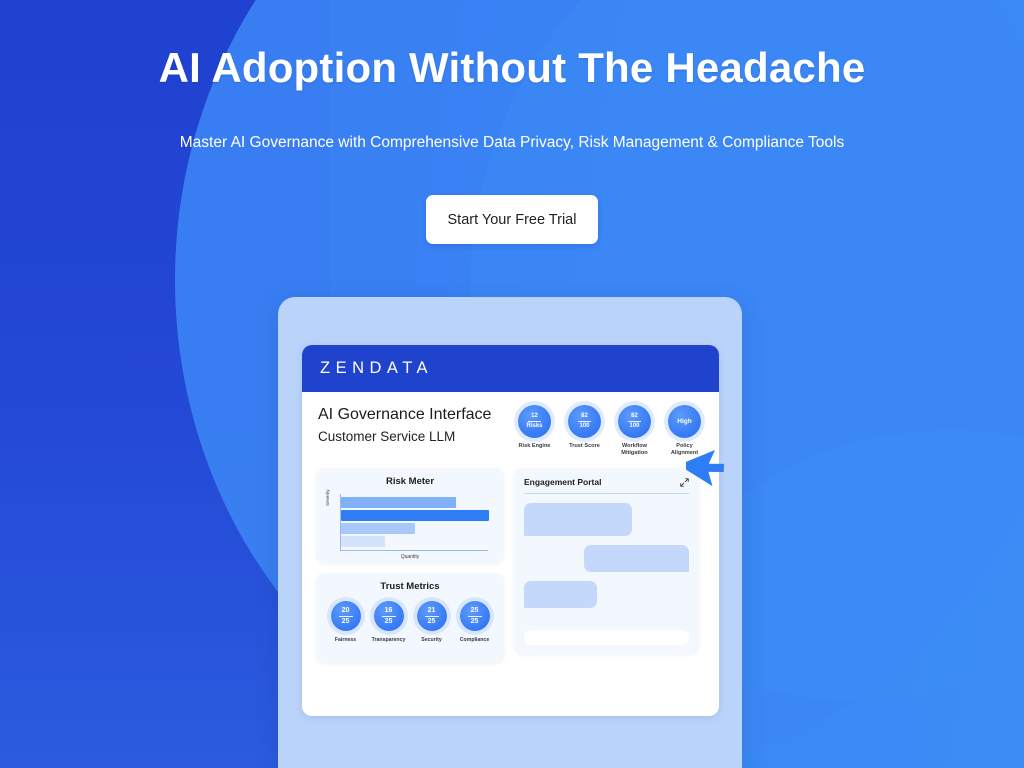 The height and width of the screenshot is (768, 1024). What do you see at coordinates (410, 557) in the screenshot?
I see `chart-x-axis-label: Quantity` at bounding box center [410, 557].